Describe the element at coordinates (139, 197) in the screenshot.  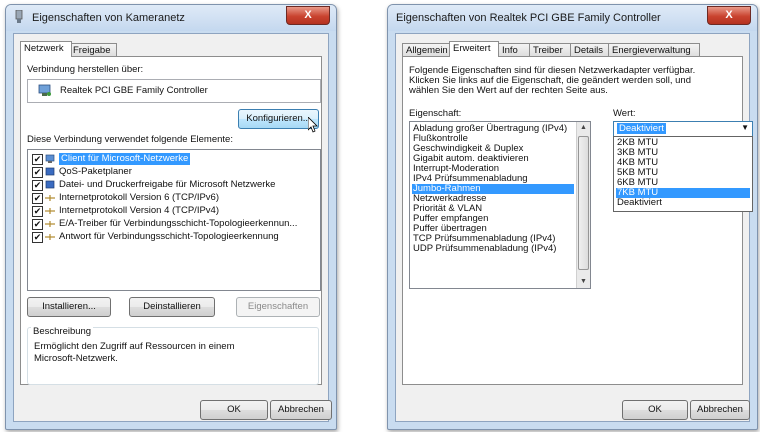
I see `item-label: Internetprotokoll Version 6 (TCP/IPv6)` at that location.